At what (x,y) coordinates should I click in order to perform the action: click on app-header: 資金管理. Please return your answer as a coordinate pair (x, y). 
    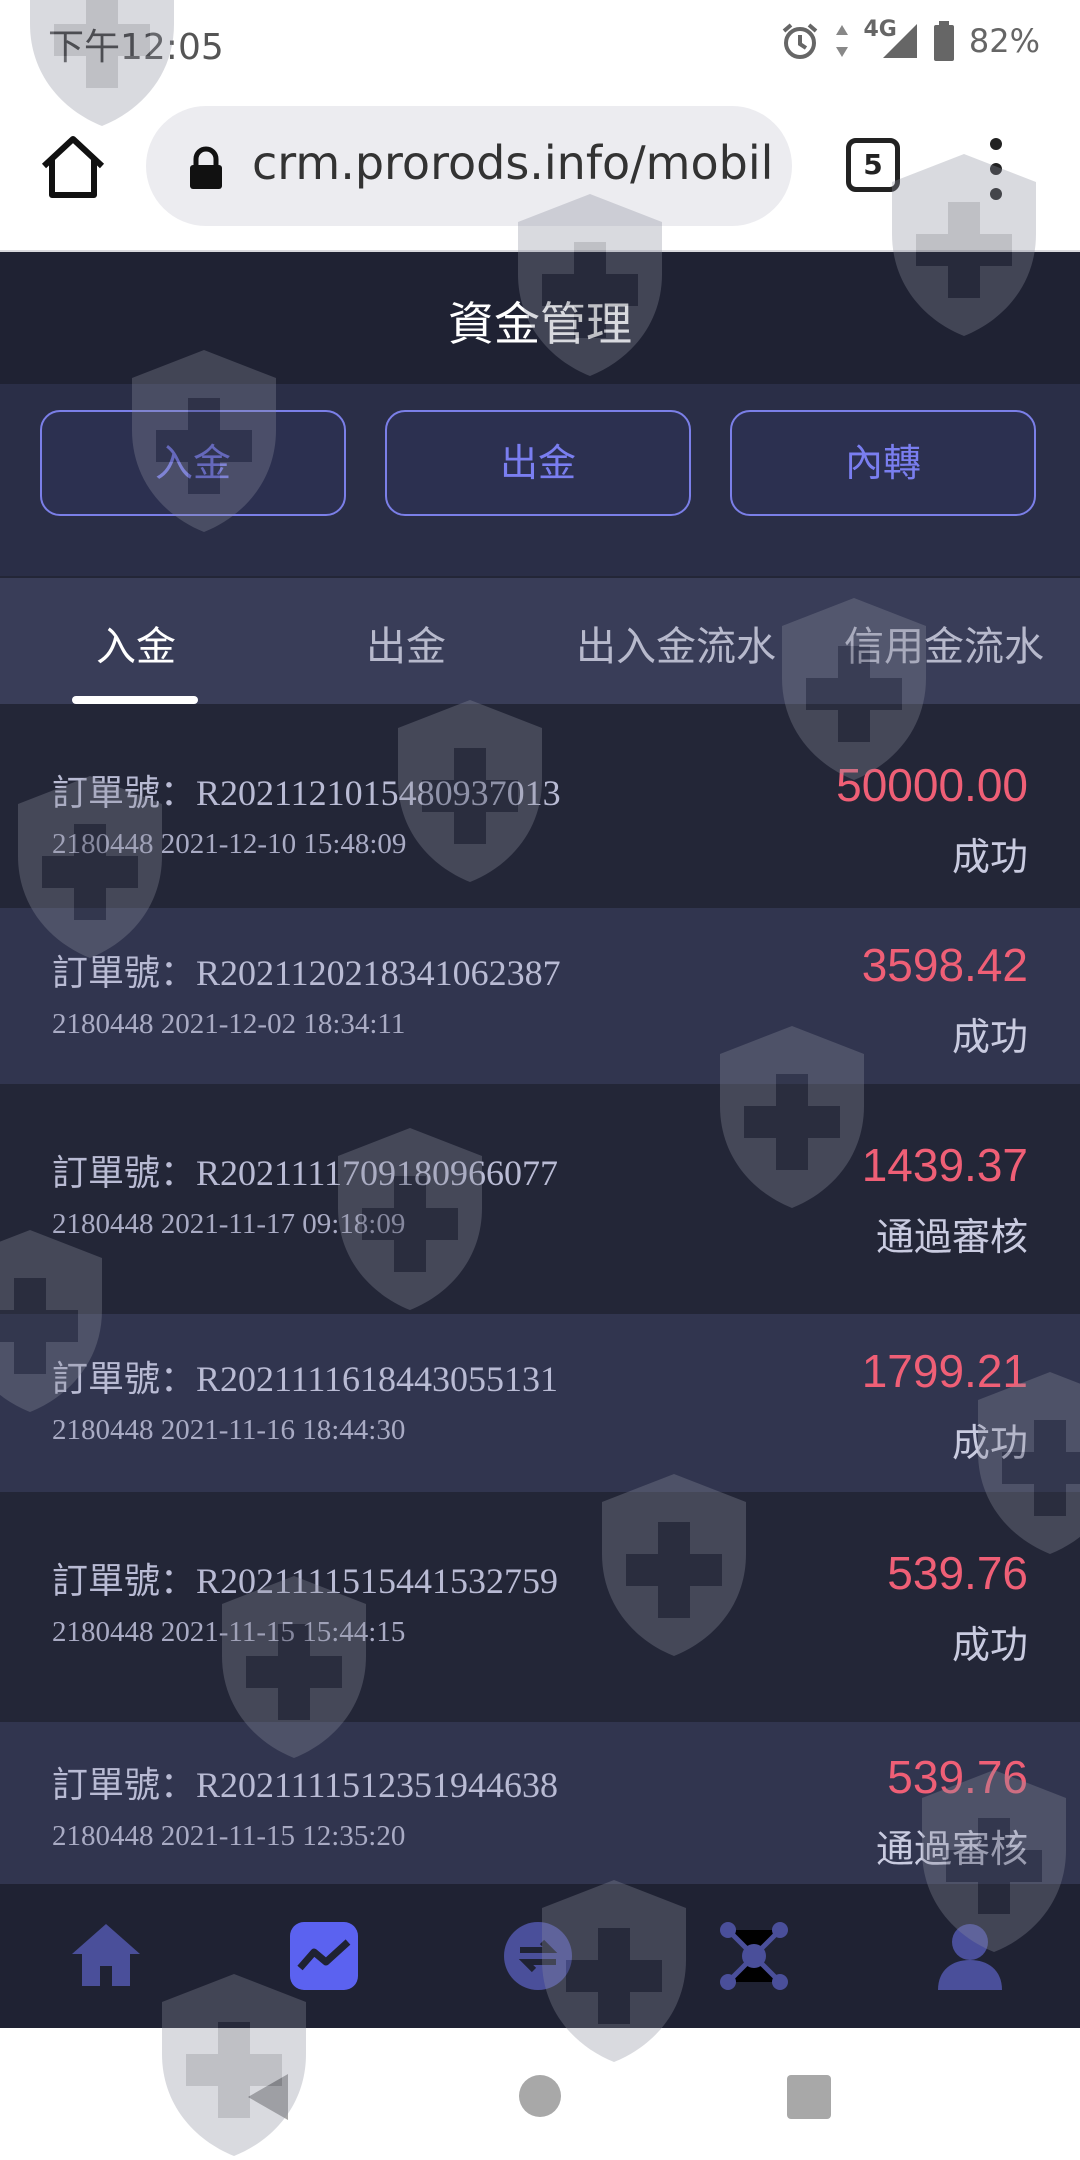
    Looking at the image, I should click on (540, 318).